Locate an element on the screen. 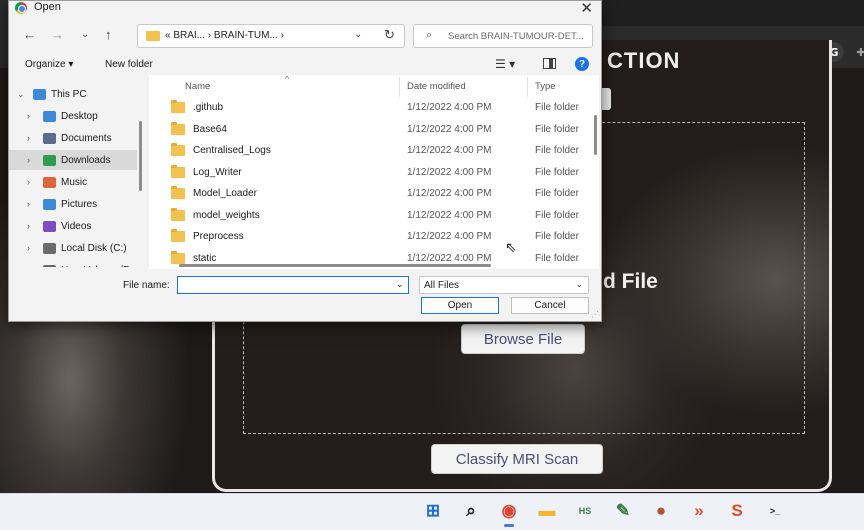 The width and height of the screenshot is (864, 530). address-bar: « BRAI... › BRAIN-TUM... › ⌄ ↻ is located at coordinates (271, 36).